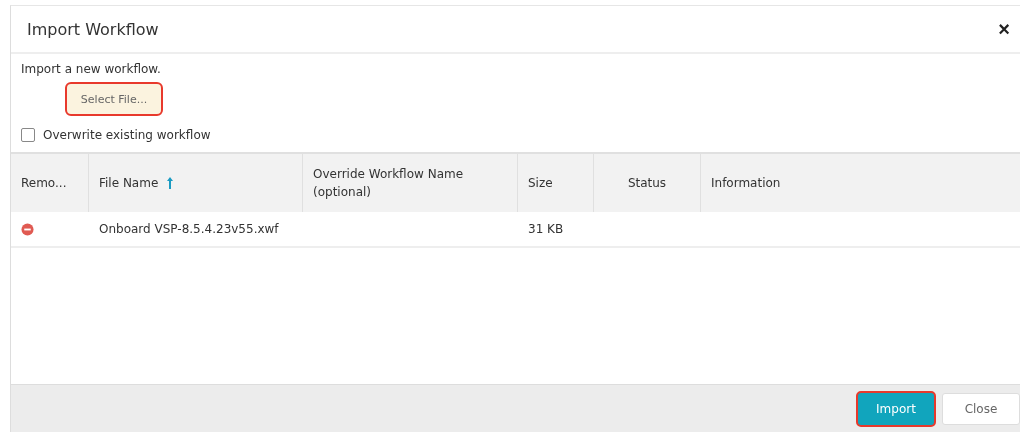 Image resolution: width=1020 pixels, height=432 pixels. What do you see at coordinates (196, 183) in the screenshot?
I see `column-header: File Name` at bounding box center [196, 183].